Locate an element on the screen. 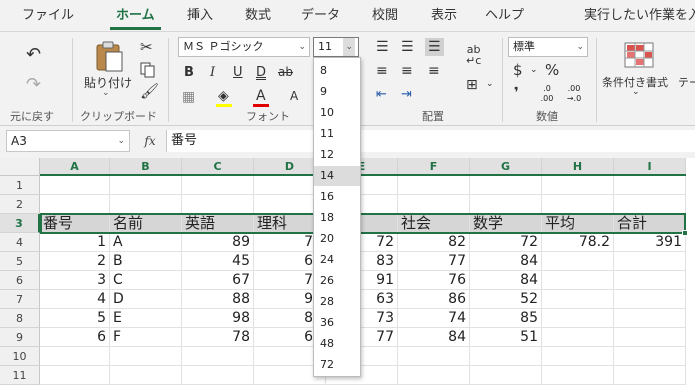 This screenshot has width=695, height=387. font-size-combo: 11 ⌄ is located at coordinates (336, 47).